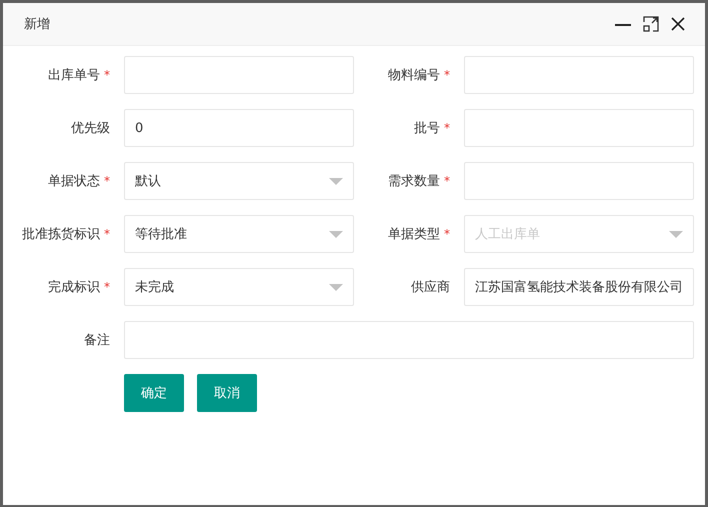  Describe the element at coordinates (651, 24) in the screenshot. I see `maximize-icon` at that location.